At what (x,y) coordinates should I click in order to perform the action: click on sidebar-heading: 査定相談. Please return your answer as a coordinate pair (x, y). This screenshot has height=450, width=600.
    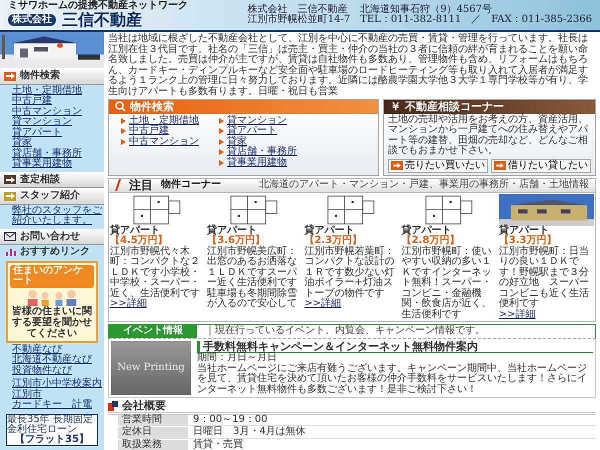
    Looking at the image, I should click on (52, 180).